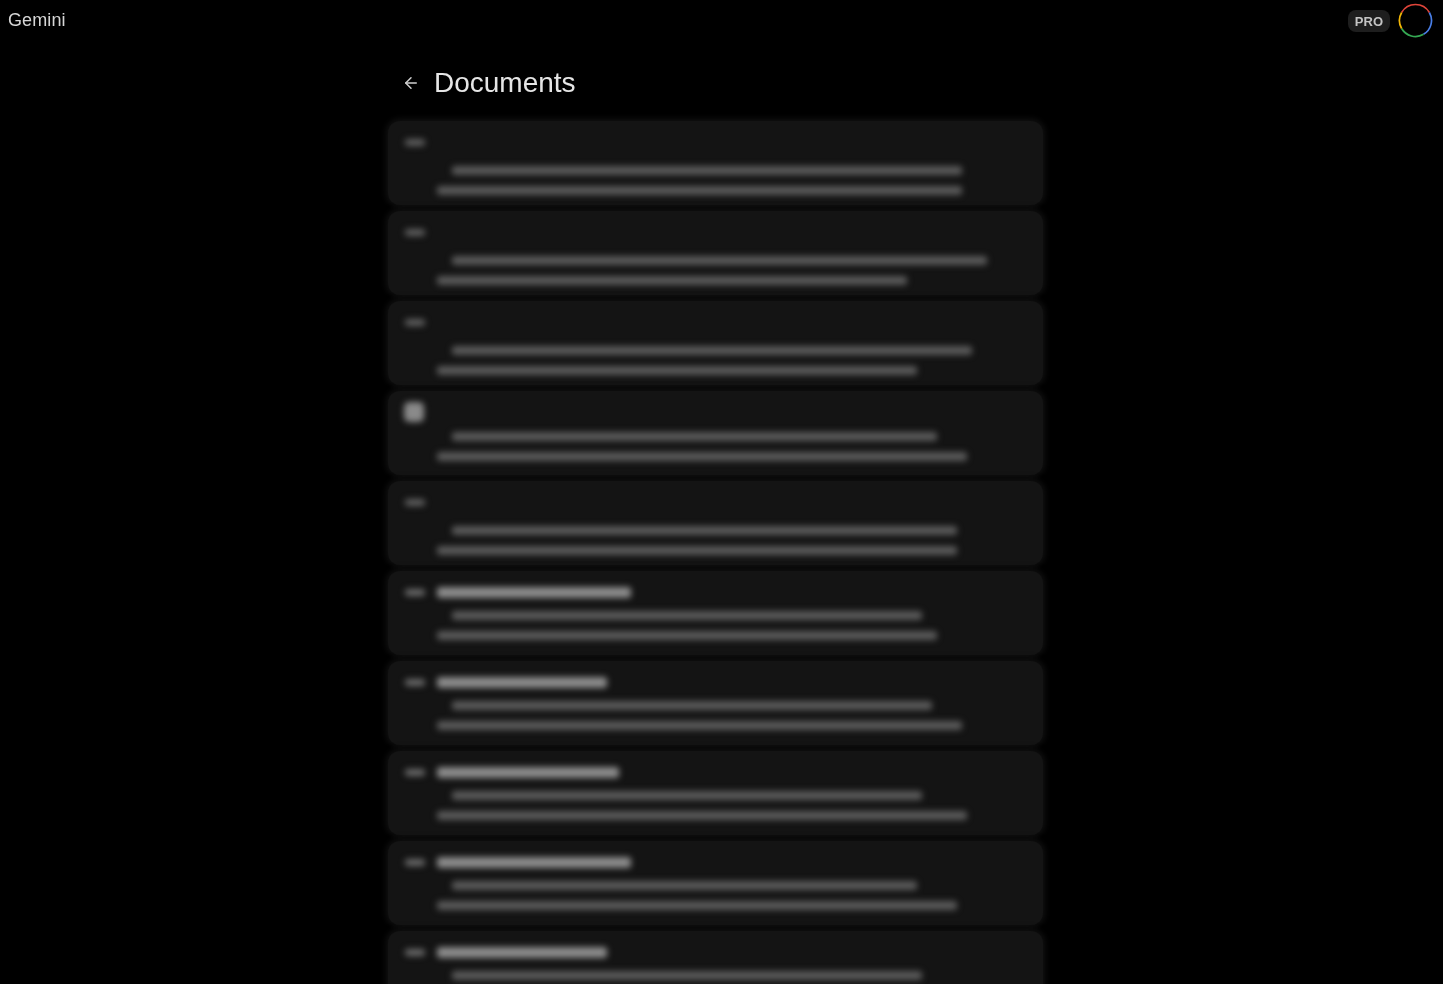 Image resolution: width=1443 pixels, height=984 pixels. I want to click on profile-ring-icon, so click(1415, 20).